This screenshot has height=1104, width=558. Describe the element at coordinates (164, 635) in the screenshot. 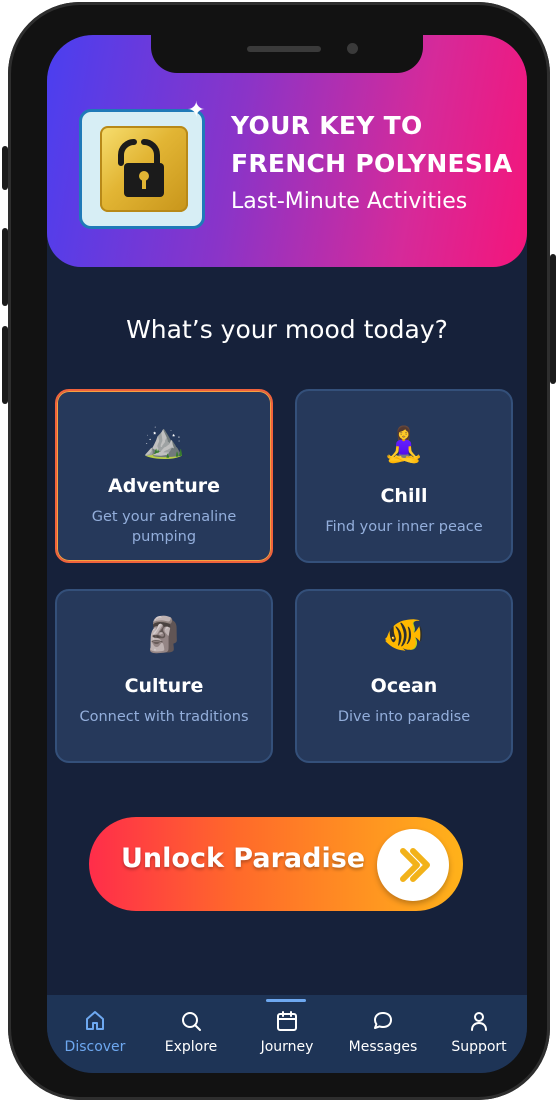

I see `moai-icon: 🗿` at that location.